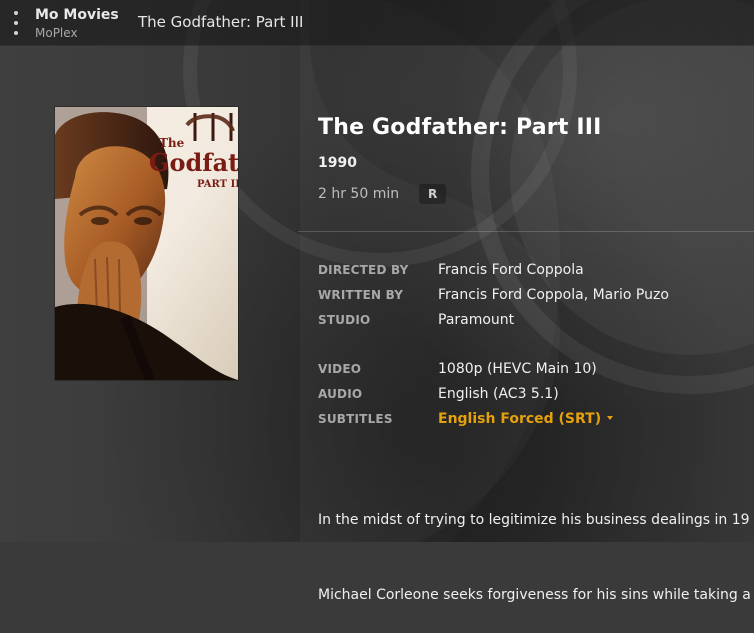 Image resolution: width=754 pixels, height=633 pixels. Describe the element at coordinates (610, 417) in the screenshot. I see `caret-down-icon` at that location.